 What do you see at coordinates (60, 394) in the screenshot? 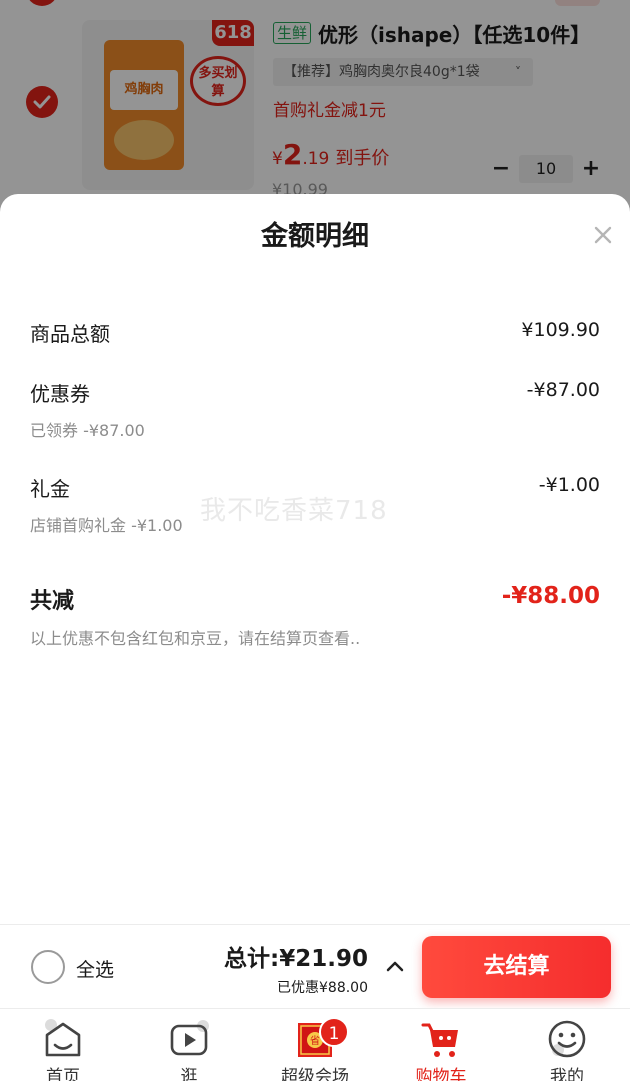
I see `coupon-label: 优惠券` at bounding box center [60, 394].